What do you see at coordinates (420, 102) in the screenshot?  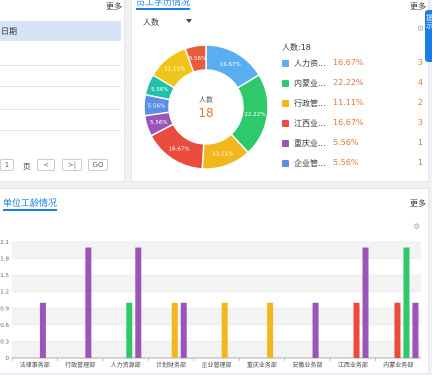 I see `legend-count: 2` at bounding box center [420, 102].